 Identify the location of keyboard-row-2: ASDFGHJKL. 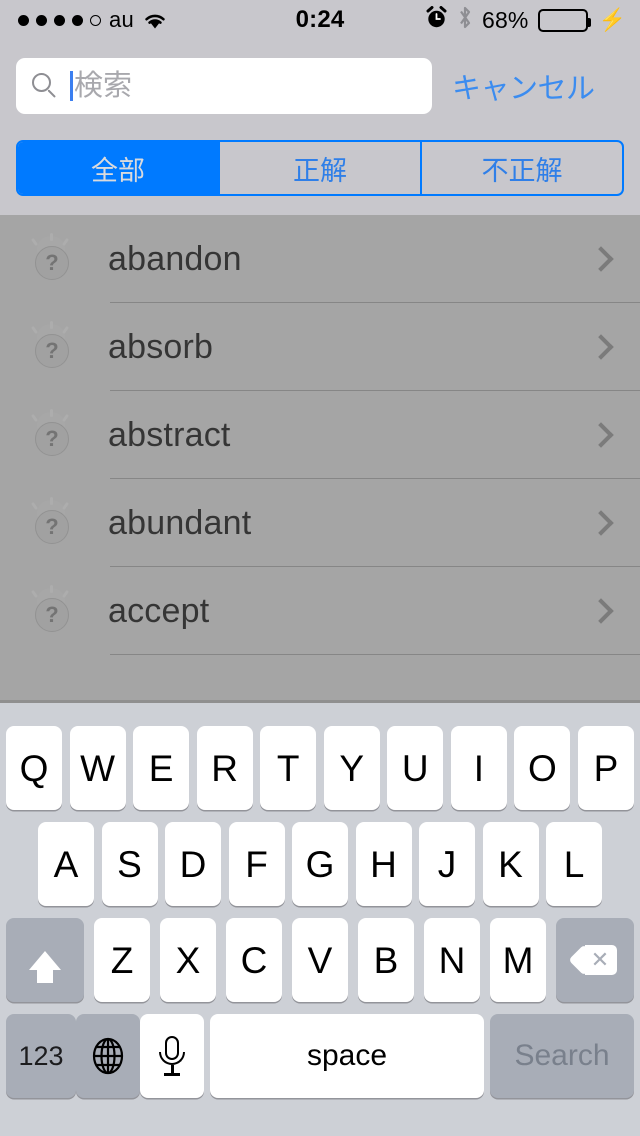
(320, 864).